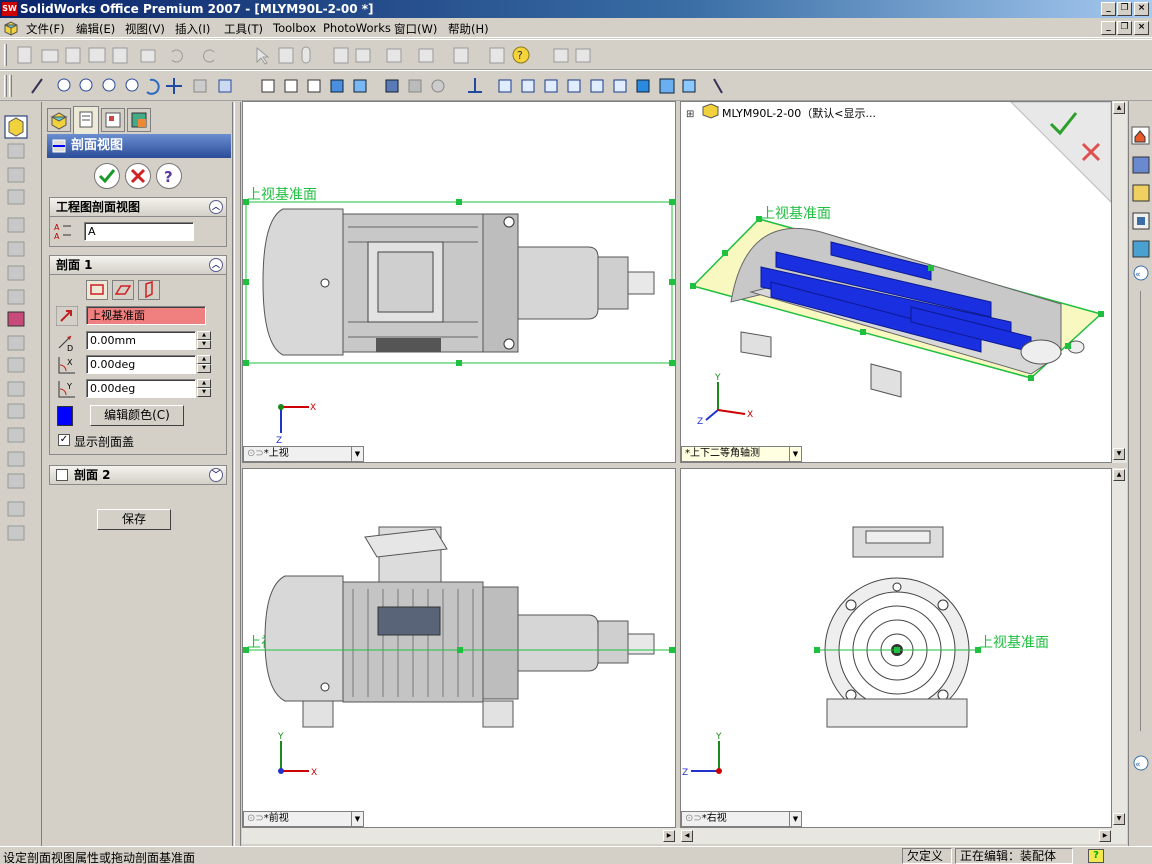 This screenshot has height=864, width=1152. What do you see at coordinates (865, 652) in the screenshot?
I see `right-view-model: 上视基准面 Y Z` at bounding box center [865, 652].